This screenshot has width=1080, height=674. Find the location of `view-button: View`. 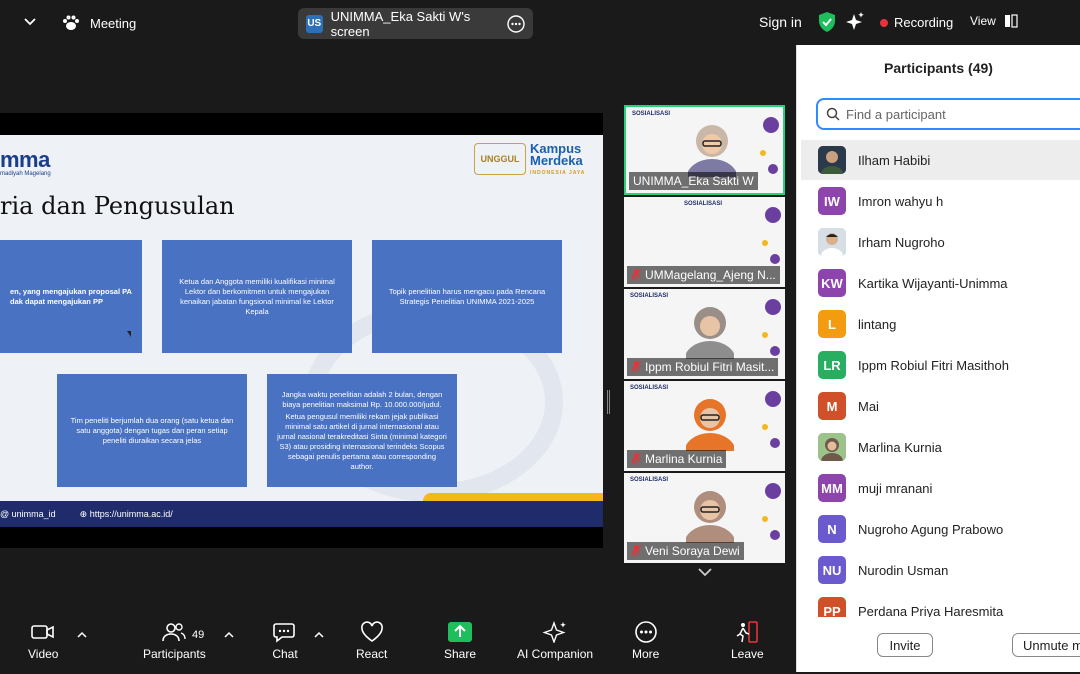

view-button: View is located at coordinates (994, 21).